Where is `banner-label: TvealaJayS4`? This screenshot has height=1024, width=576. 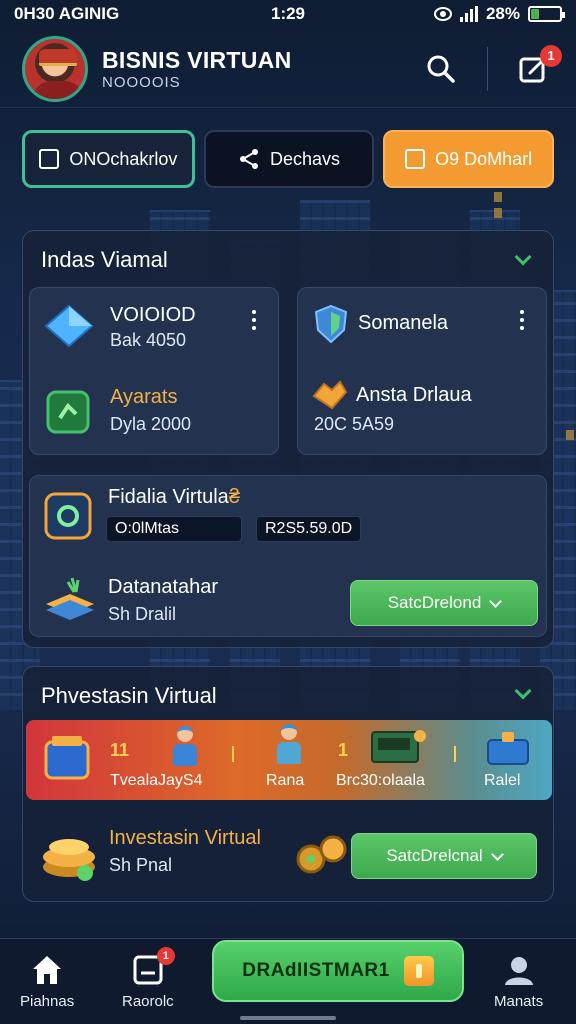
banner-label: TvealaJayS4 is located at coordinates (156, 780).